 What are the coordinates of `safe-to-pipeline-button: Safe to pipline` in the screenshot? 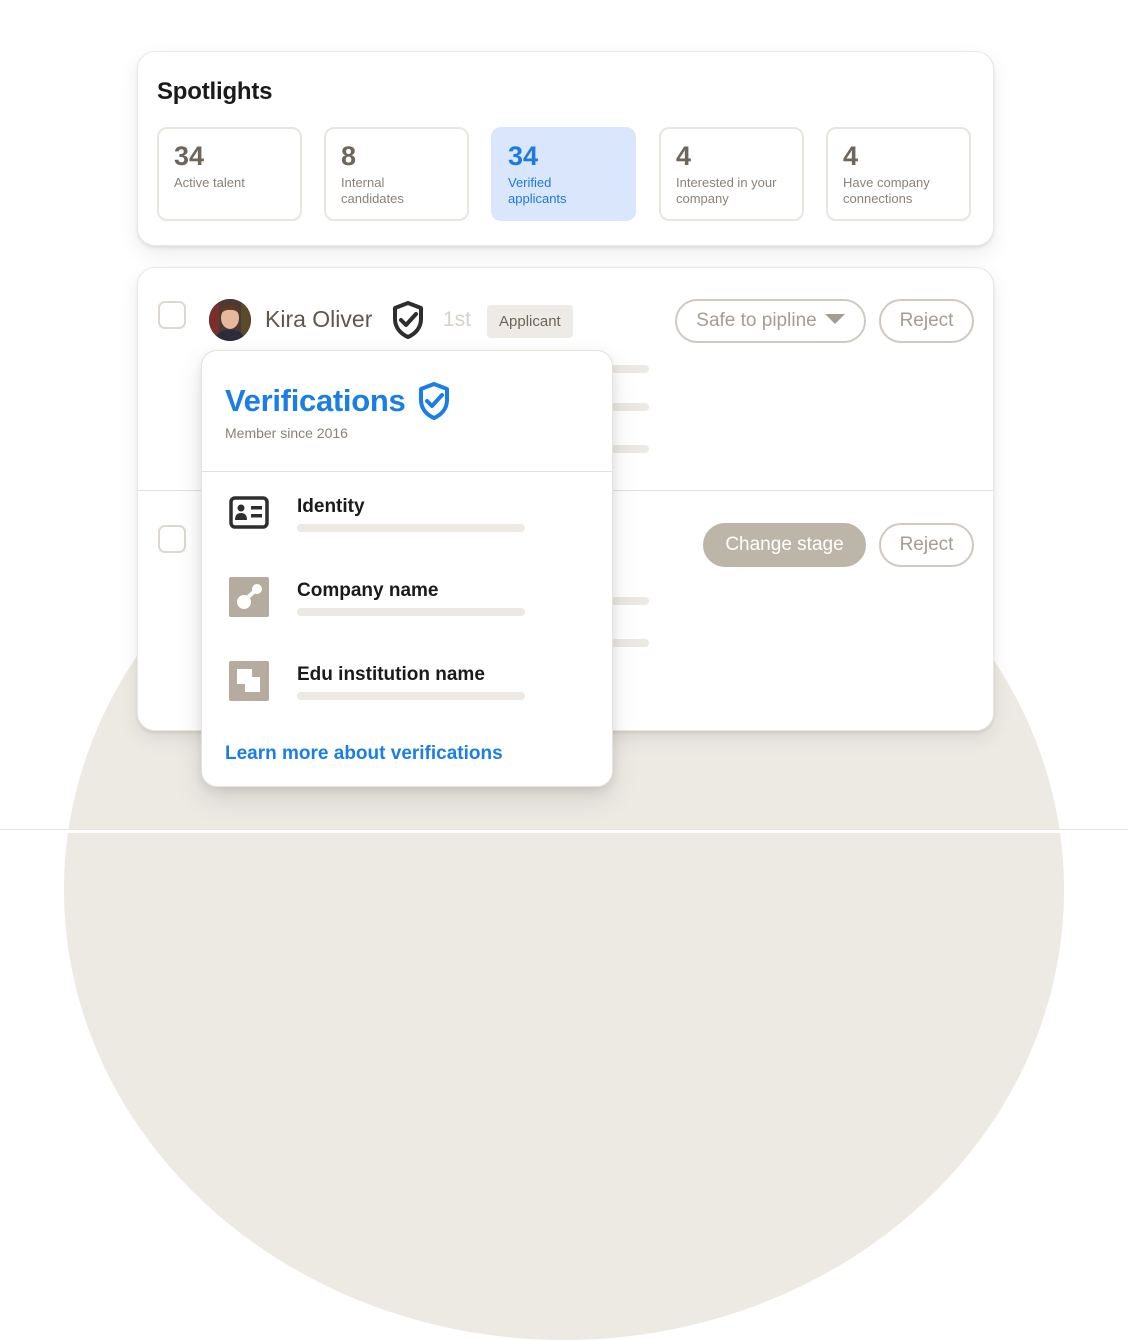 It's located at (770, 321).